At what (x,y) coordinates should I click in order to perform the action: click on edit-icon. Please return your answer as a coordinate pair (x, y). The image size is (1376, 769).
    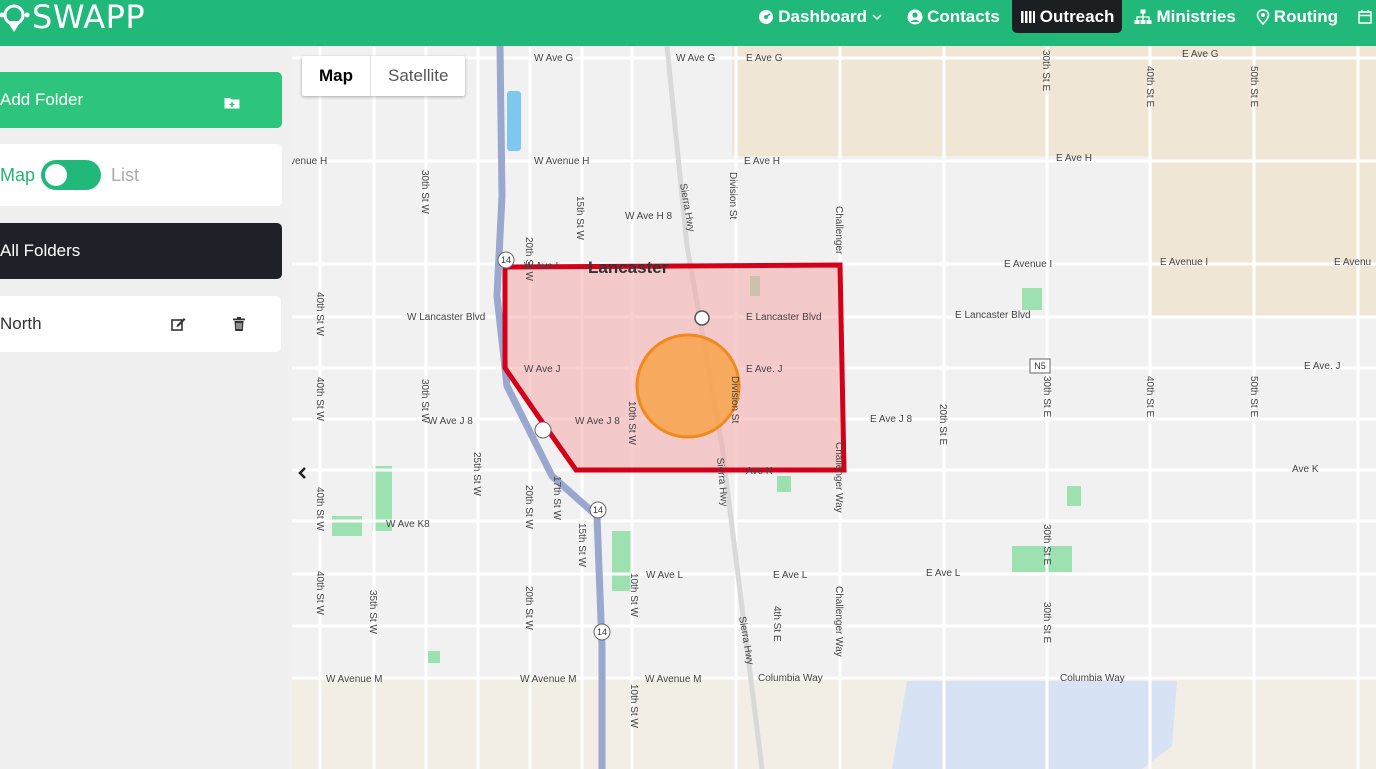
    Looking at the image, I should click on (178, 326).